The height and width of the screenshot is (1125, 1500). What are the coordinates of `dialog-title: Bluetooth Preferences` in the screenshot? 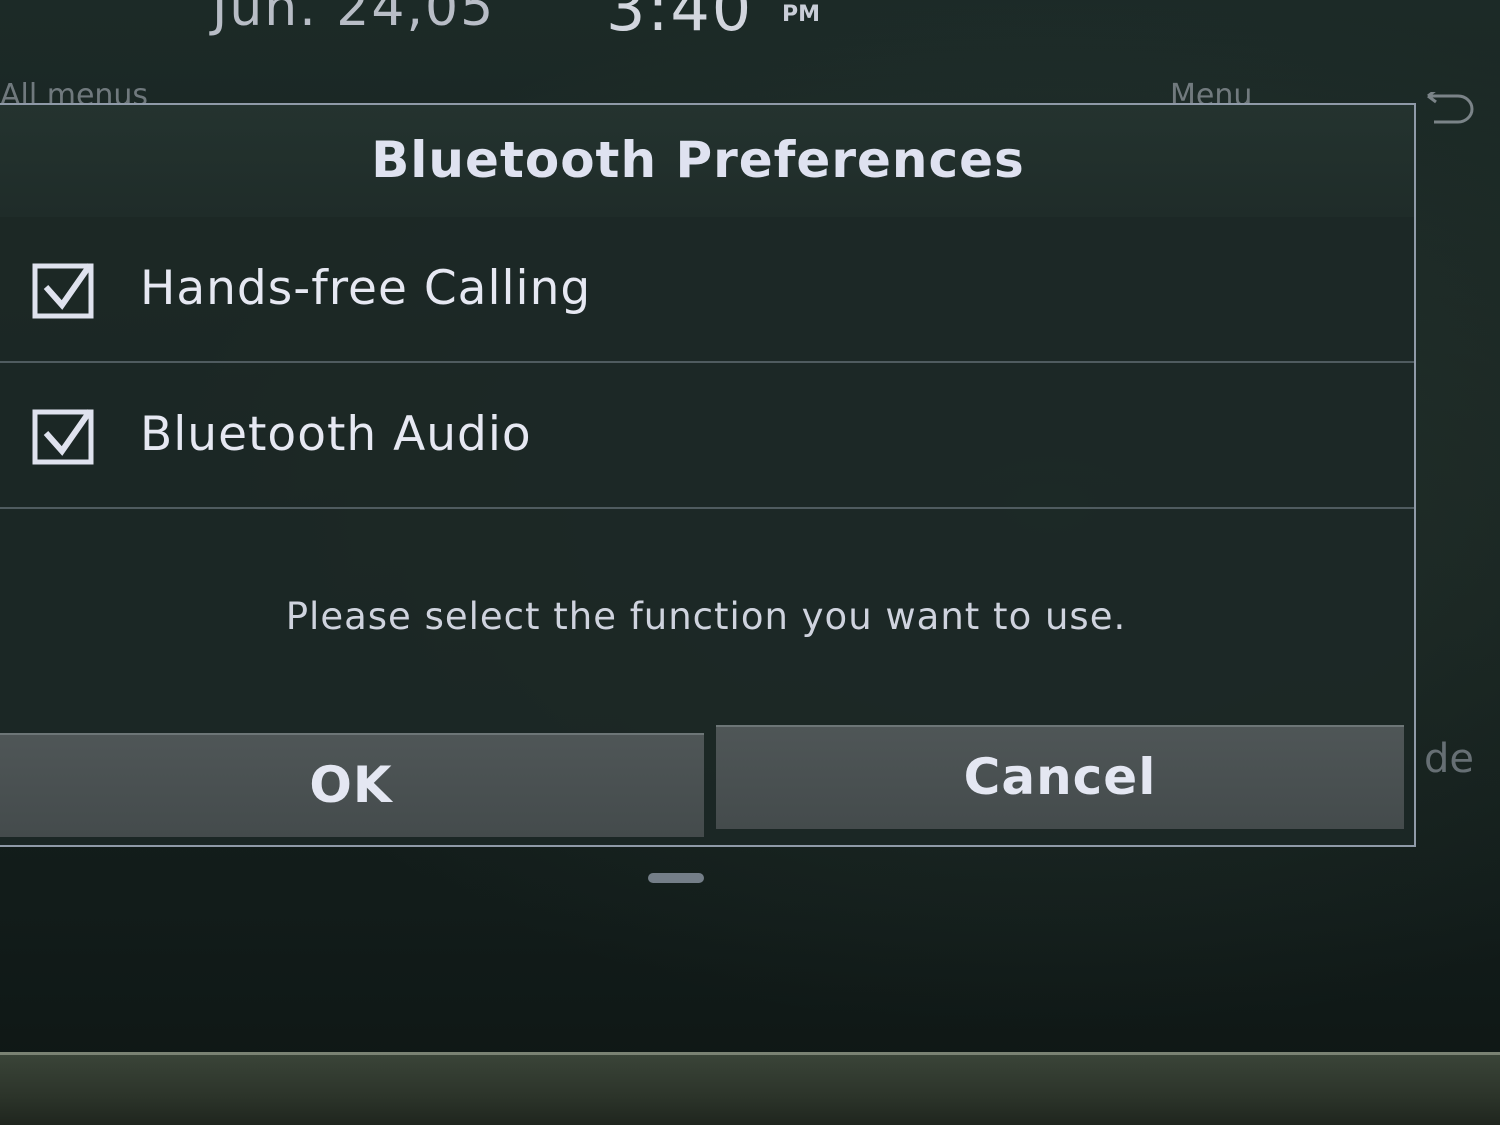 It's located at (698, 160).